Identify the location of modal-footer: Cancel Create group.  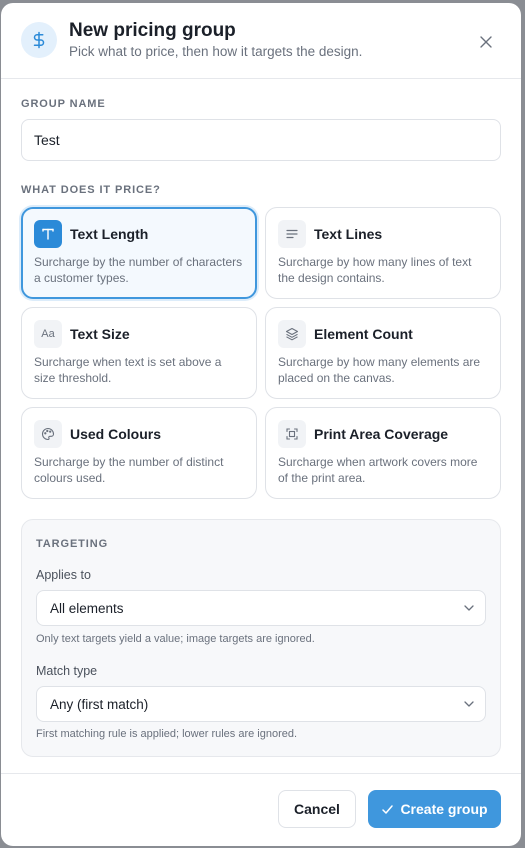
(261, 809).